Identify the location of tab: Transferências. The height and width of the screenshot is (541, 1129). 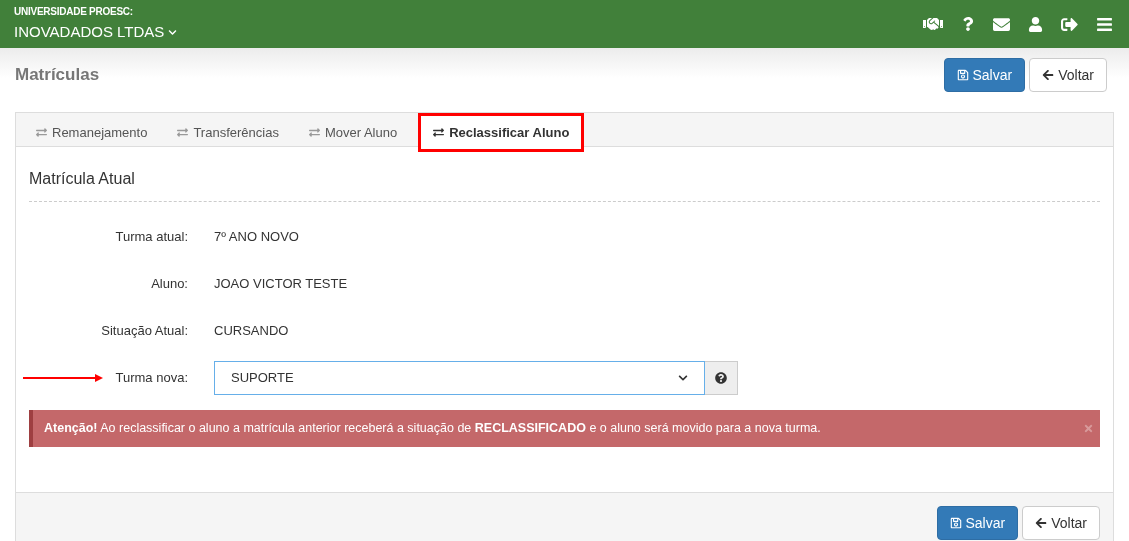
(228, 132).